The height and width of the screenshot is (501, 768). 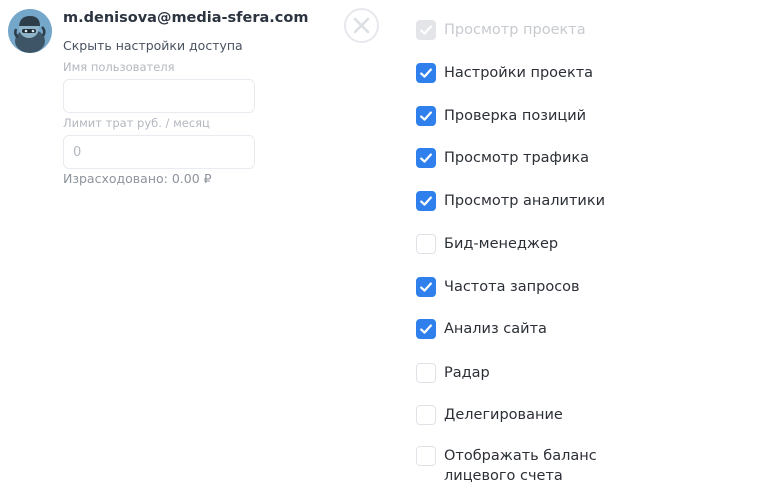 I want to click on limit-label: Лимит трат руб. / месяц, so click(x=136, y=123).